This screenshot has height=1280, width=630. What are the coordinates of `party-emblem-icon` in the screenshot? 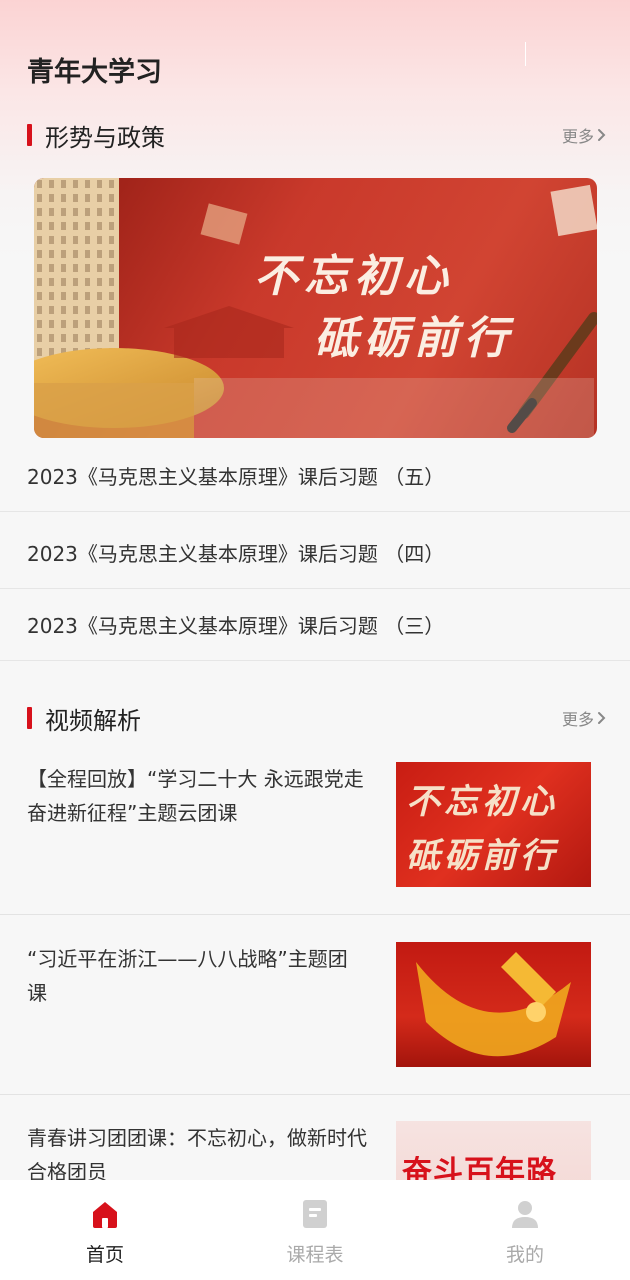 It's located at (493, 1004).